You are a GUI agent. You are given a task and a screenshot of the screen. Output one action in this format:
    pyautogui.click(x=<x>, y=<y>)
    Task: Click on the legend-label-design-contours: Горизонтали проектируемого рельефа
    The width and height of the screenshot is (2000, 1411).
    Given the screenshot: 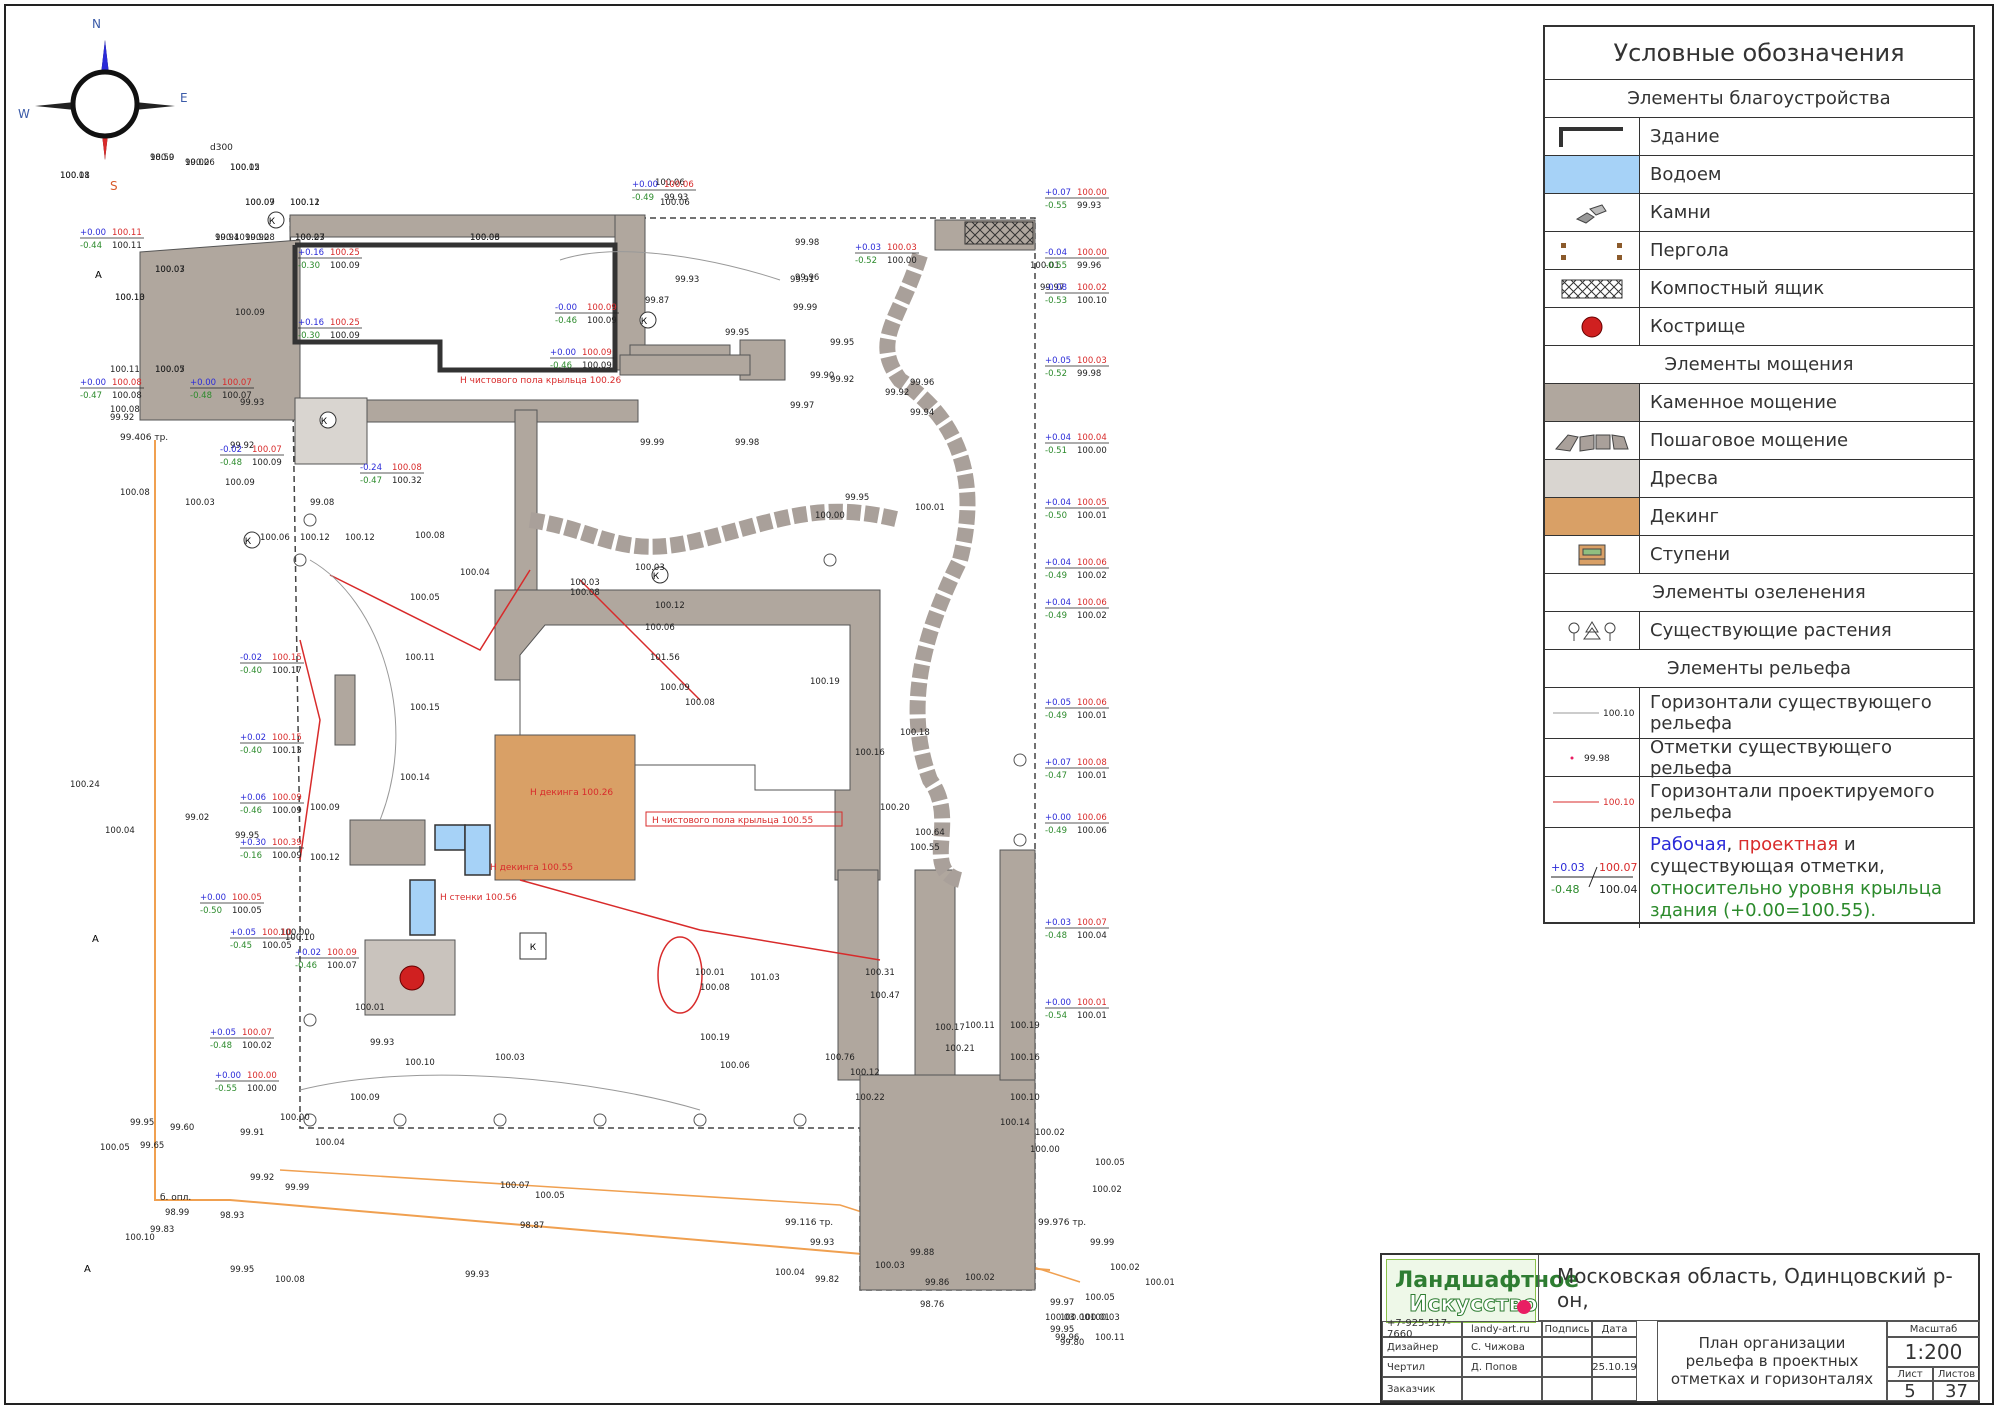 What is the action you would take?
    pyautogui.click(x=1792, y=802)
    